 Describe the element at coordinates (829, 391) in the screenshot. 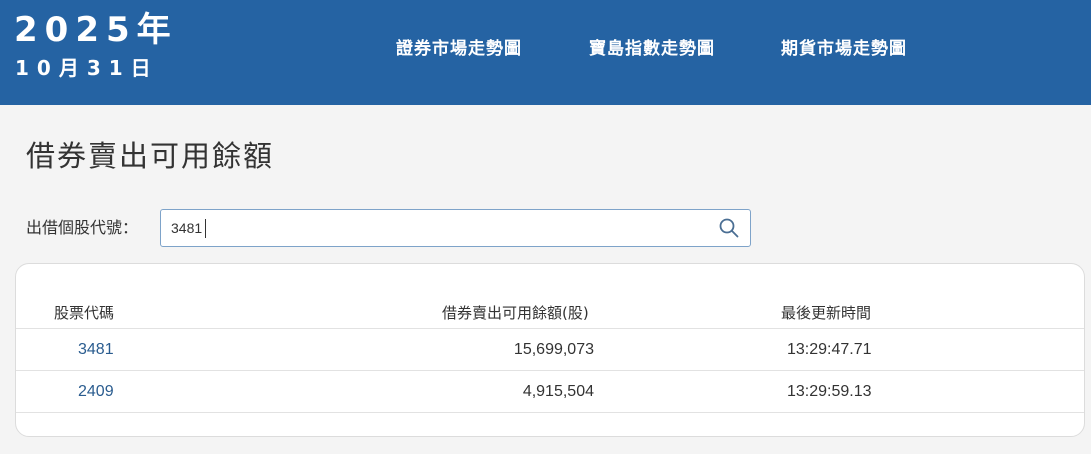

I see `last-update-time: 13:29:59.13` at that location.